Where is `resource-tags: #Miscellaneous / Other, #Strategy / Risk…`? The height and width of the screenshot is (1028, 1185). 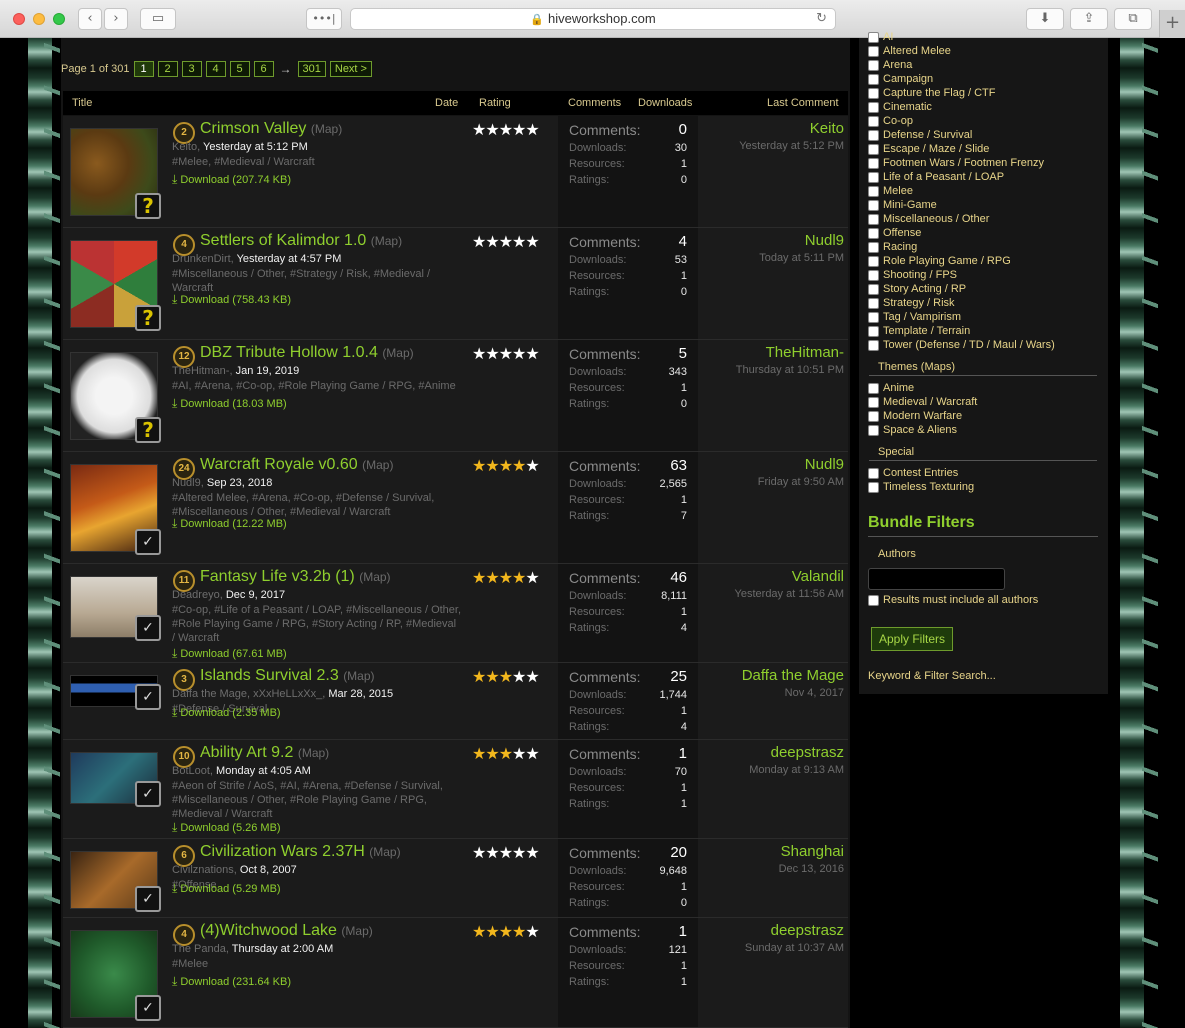
resource-tags: #Miscellaneous / Other, #Strategy / Risk… is located at coordinates (317, 281).